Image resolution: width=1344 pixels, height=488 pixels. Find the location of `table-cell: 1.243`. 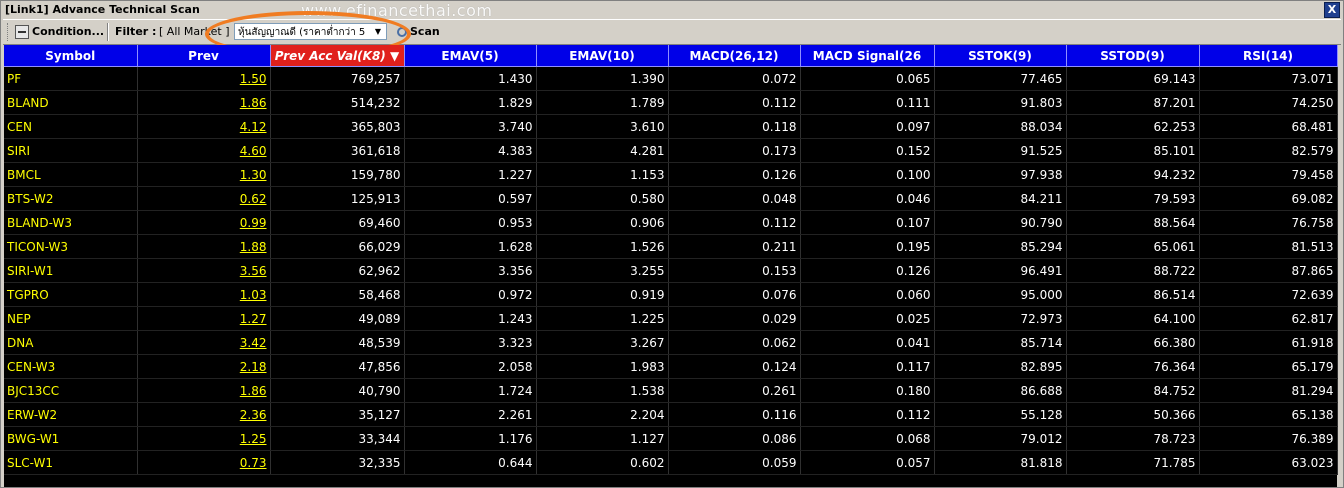

table-cell: 1.243 is located at coordinates (470, 318).